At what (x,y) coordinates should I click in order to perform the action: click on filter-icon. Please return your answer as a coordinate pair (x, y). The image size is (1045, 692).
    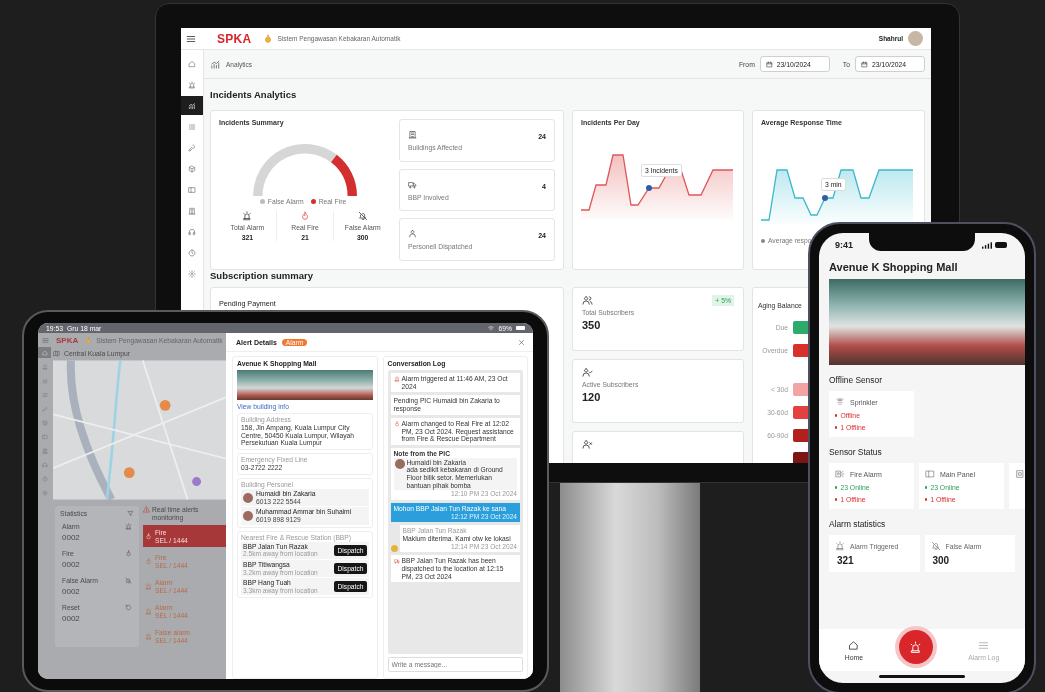
    Looking at the image, I should click on (130, 513).